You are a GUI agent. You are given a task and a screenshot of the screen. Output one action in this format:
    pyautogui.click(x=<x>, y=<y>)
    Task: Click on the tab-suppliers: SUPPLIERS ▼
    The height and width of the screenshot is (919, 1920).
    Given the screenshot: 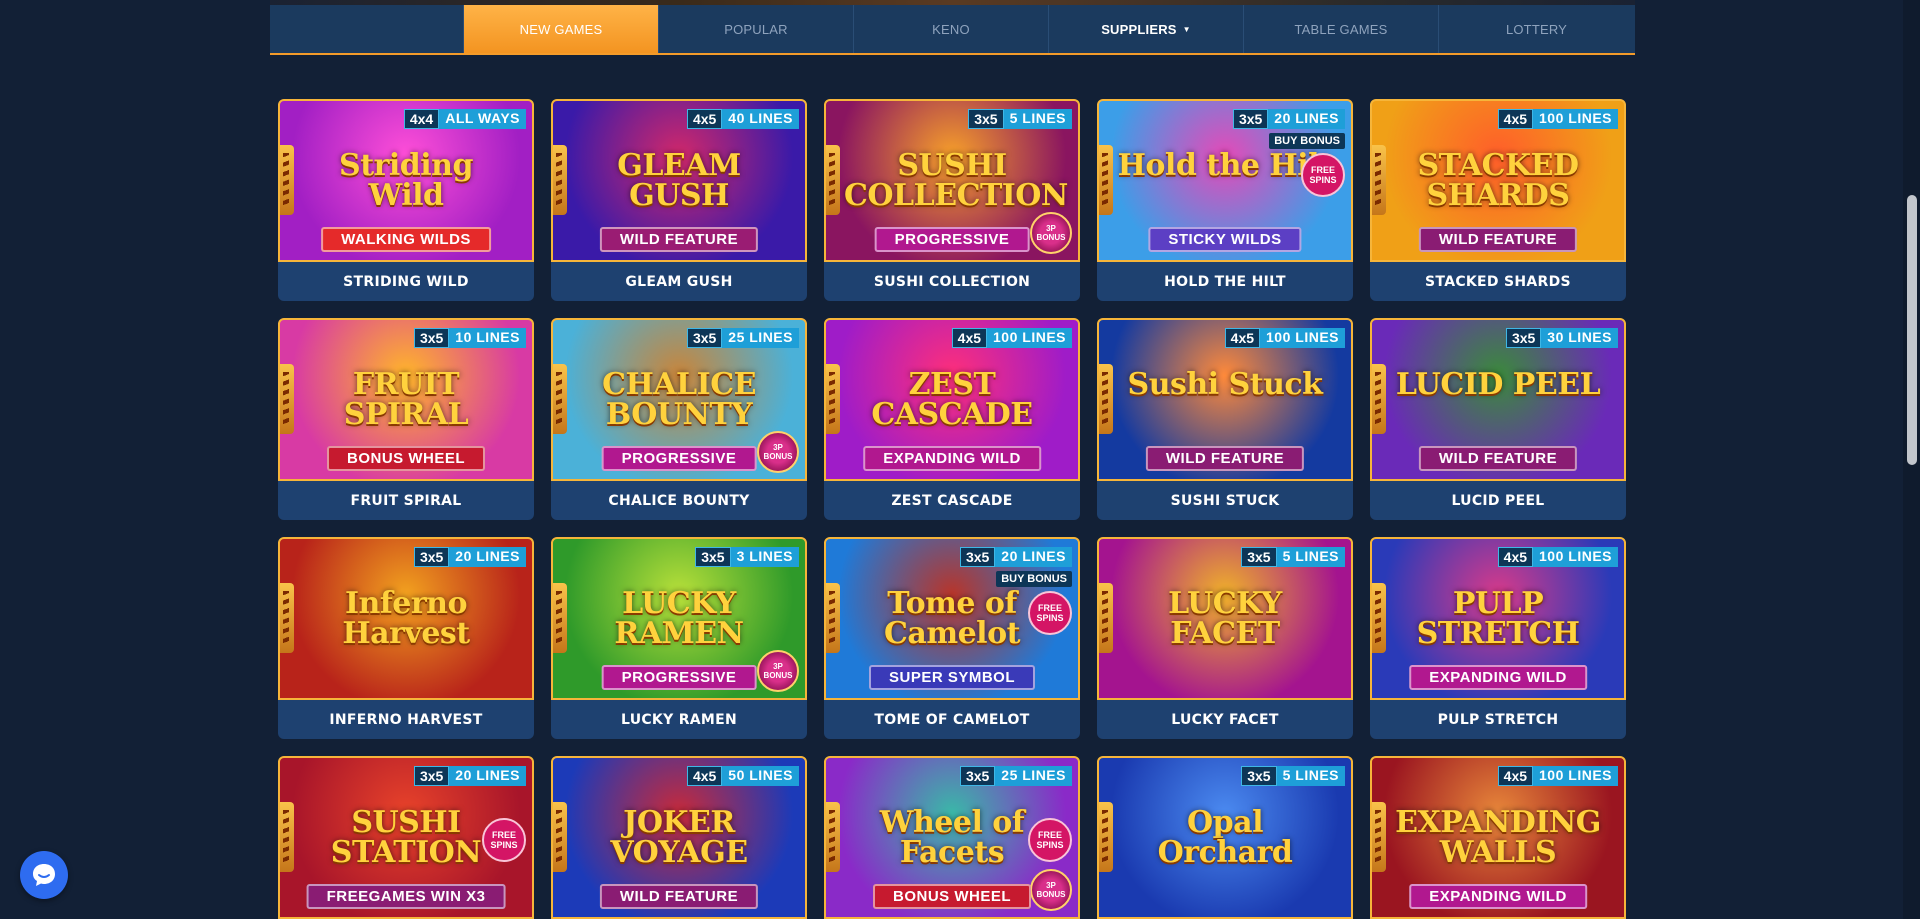 What is the action you would take?
    pyautogui.click(x=1146, y=29)
    